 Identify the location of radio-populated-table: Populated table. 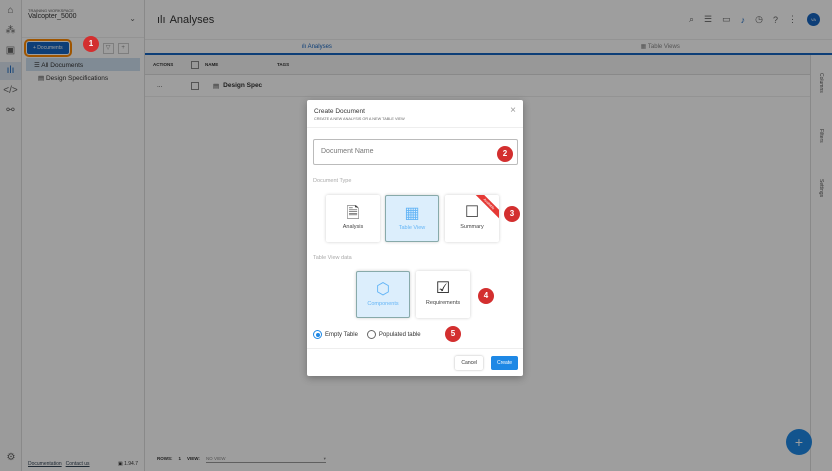
(393, 334).